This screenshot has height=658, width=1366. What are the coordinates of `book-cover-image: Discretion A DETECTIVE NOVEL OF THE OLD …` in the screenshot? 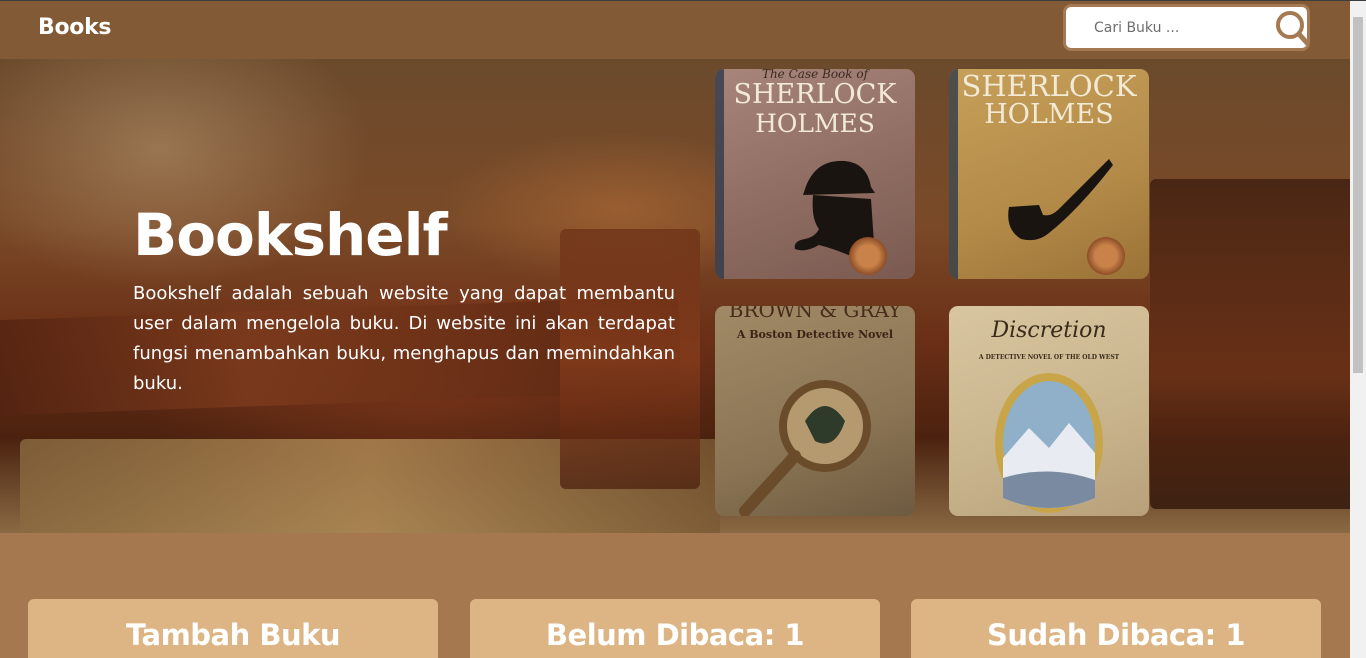 It's located at (1049, 411).